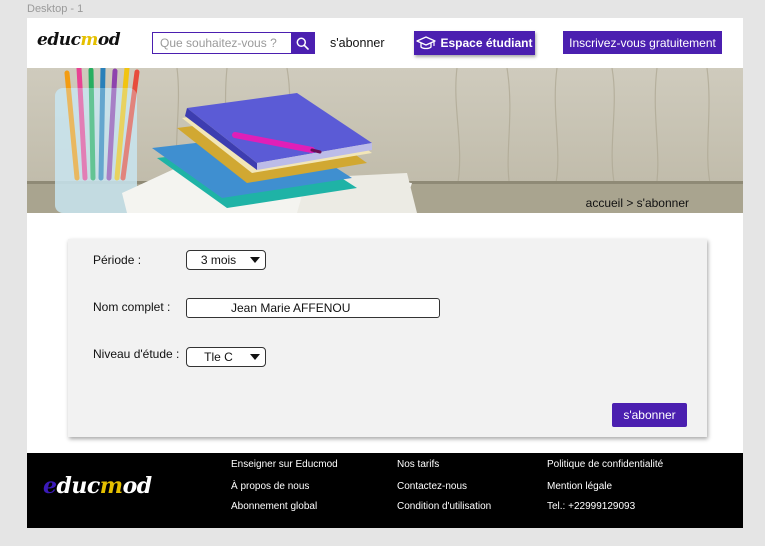  Describe the element at coordinates (109, 40) in the screenshot. I see `logo-part-3: od` at that location.